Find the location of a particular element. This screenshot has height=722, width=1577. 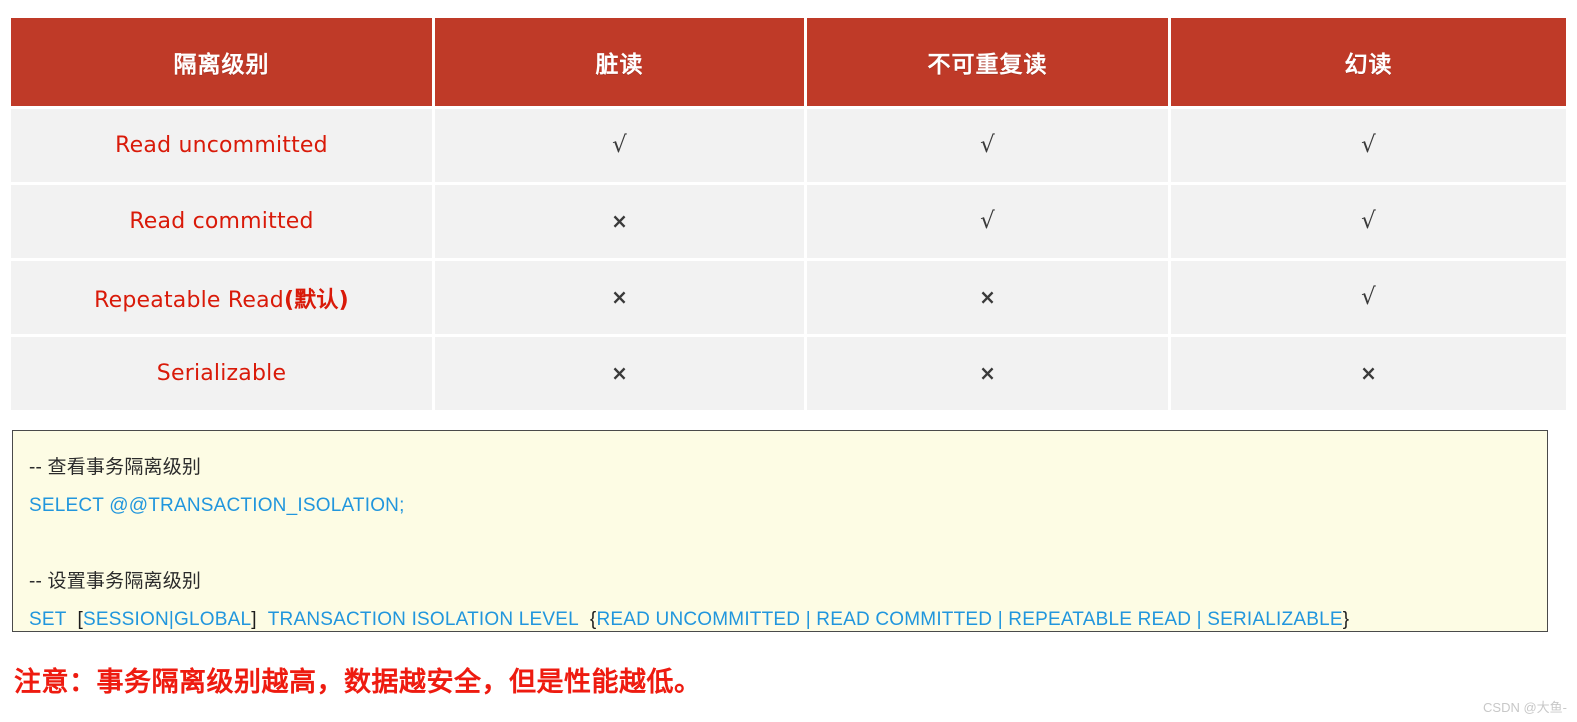

mark-phantom-read: × is located at coordinates (1368, 372).